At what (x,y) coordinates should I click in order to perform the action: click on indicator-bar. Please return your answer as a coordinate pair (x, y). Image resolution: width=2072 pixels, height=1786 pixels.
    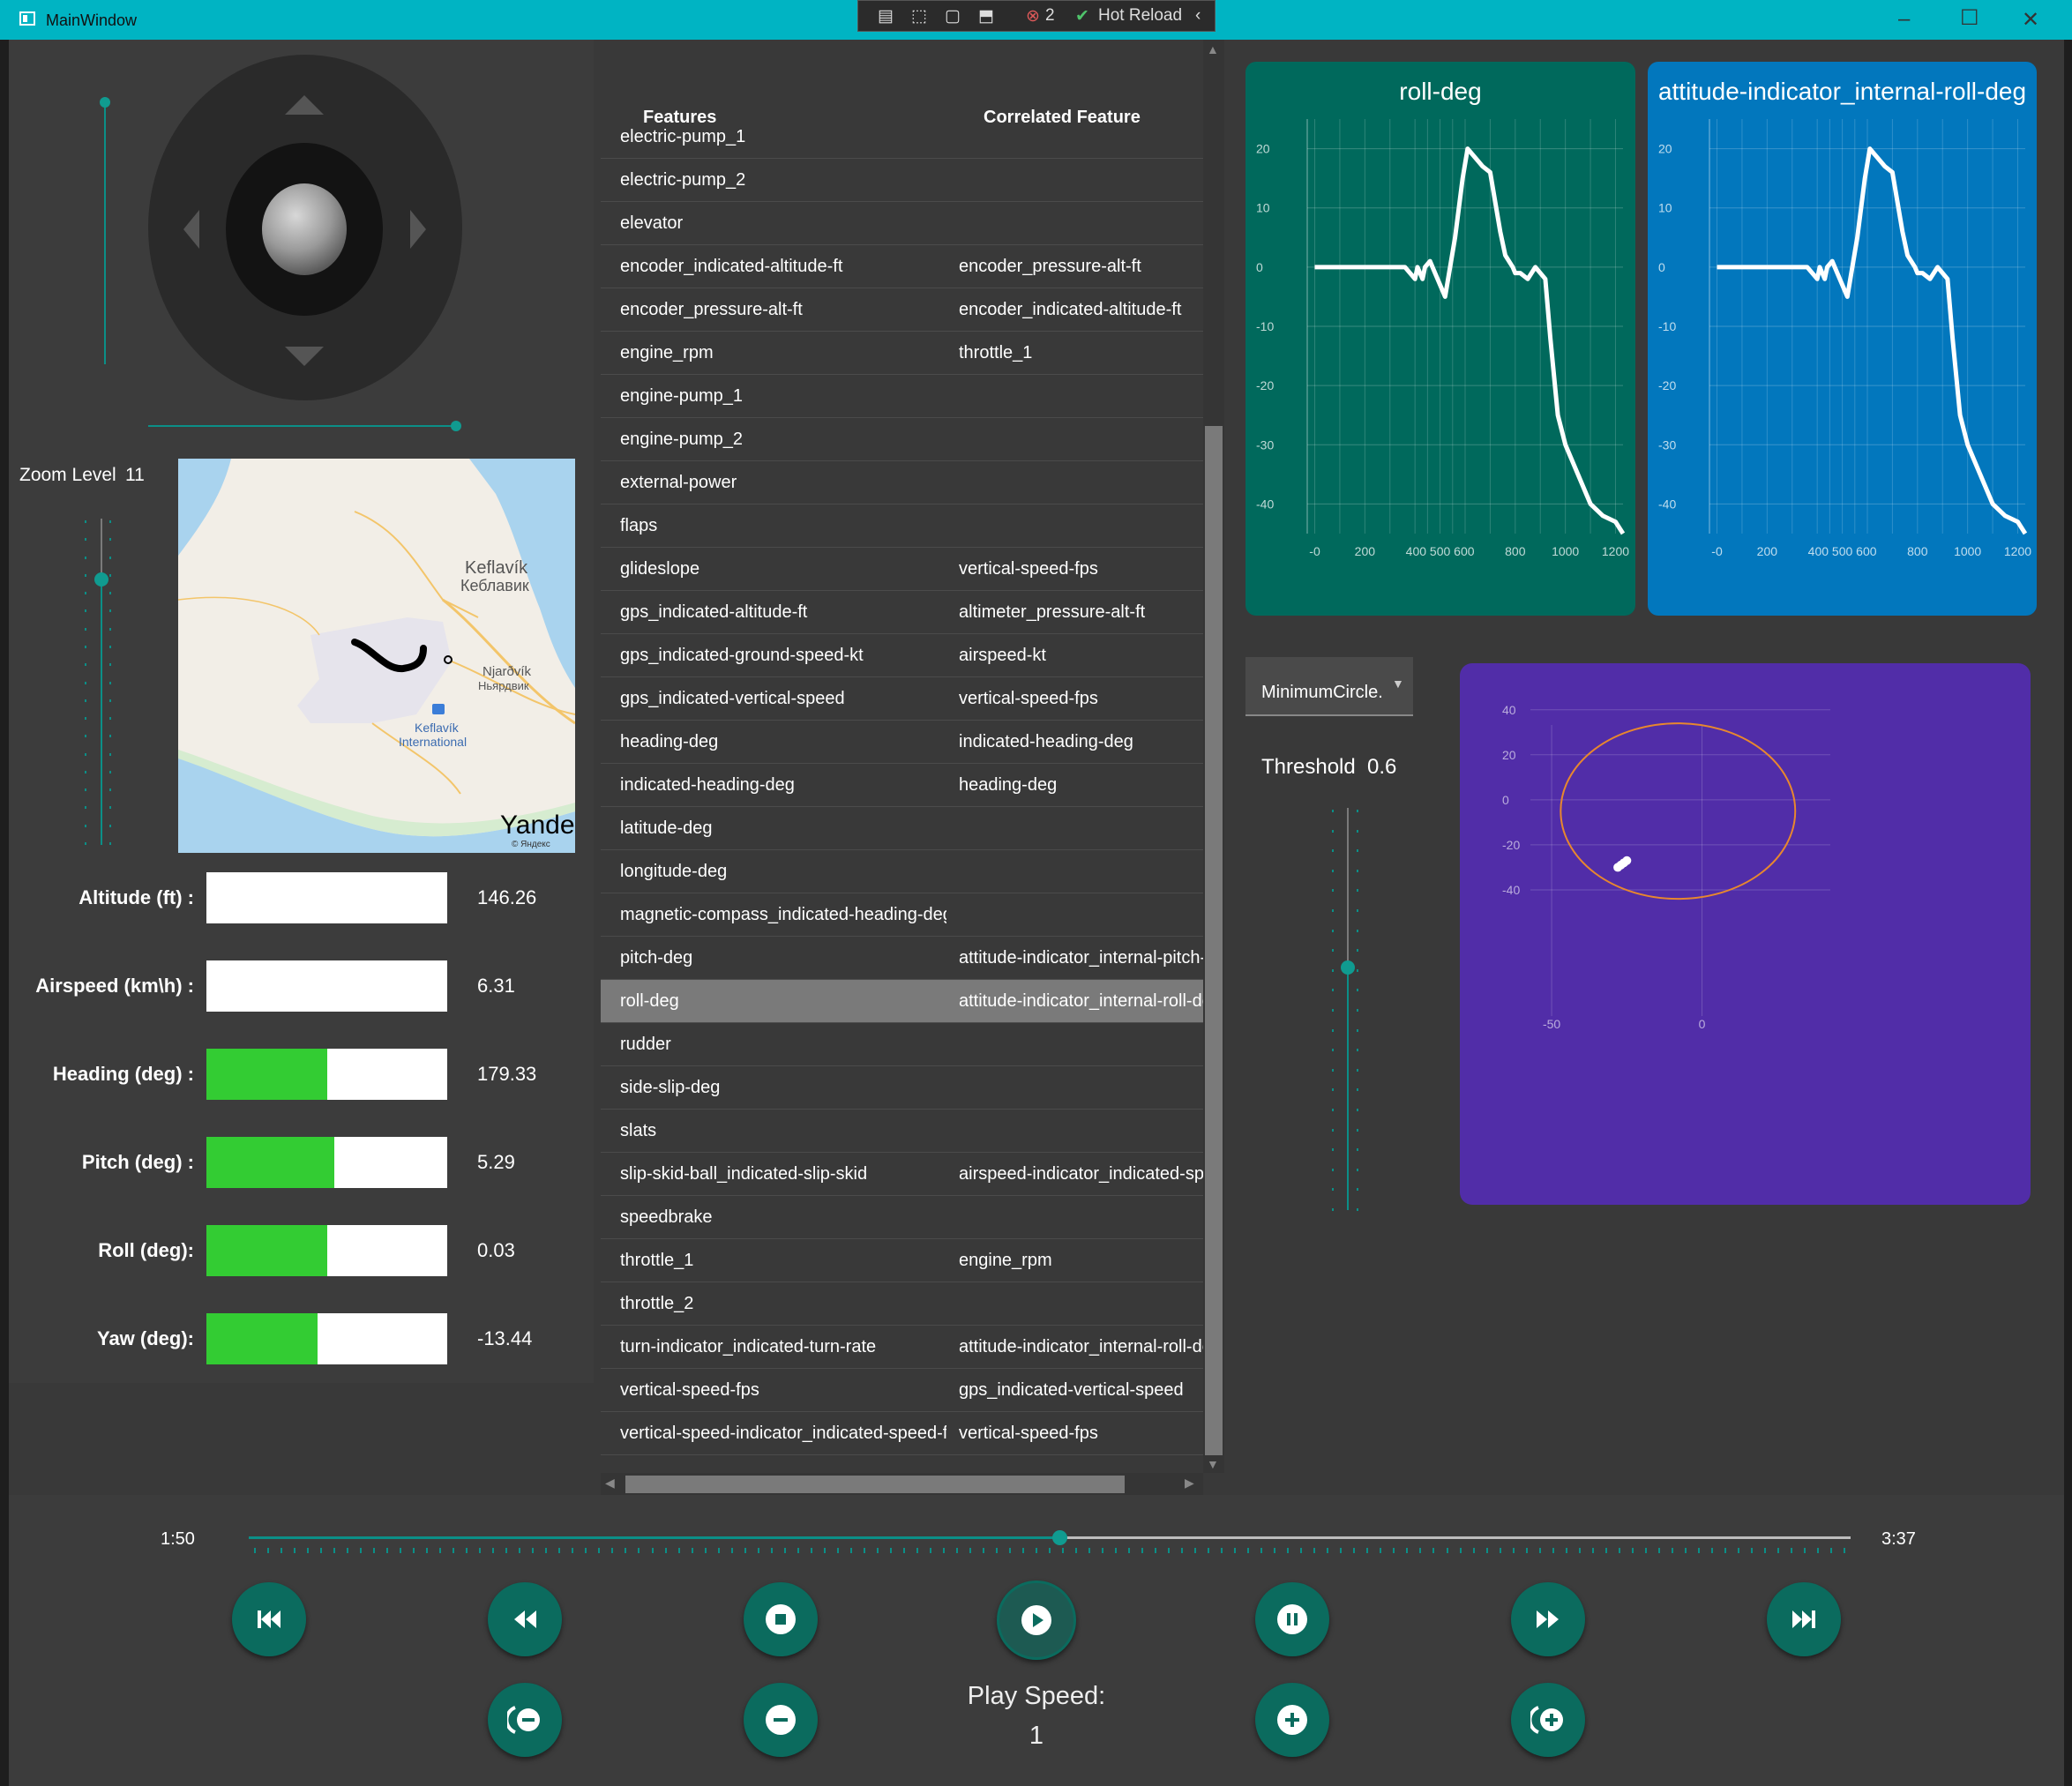
    Looking at the image, I should click on (326, 1250).